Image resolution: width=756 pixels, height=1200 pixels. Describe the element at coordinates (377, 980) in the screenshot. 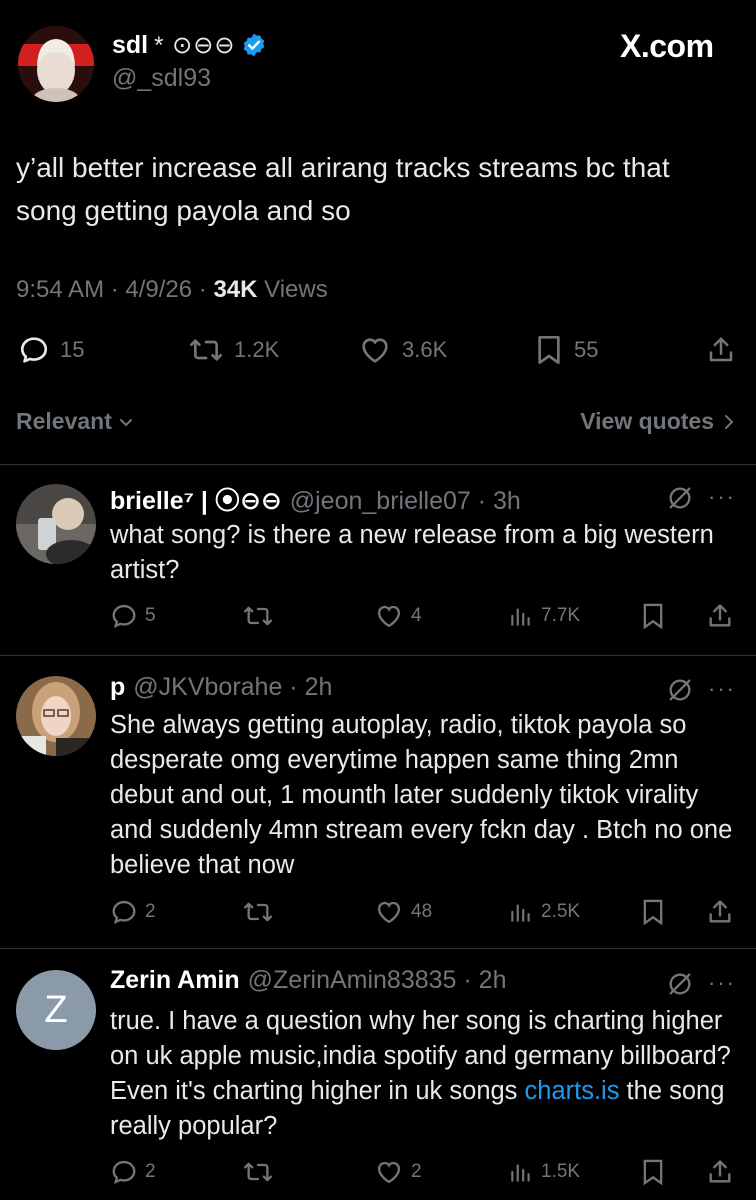

I see `reply-handle-time: @ZerinAmin83835 · 2h` at that location.